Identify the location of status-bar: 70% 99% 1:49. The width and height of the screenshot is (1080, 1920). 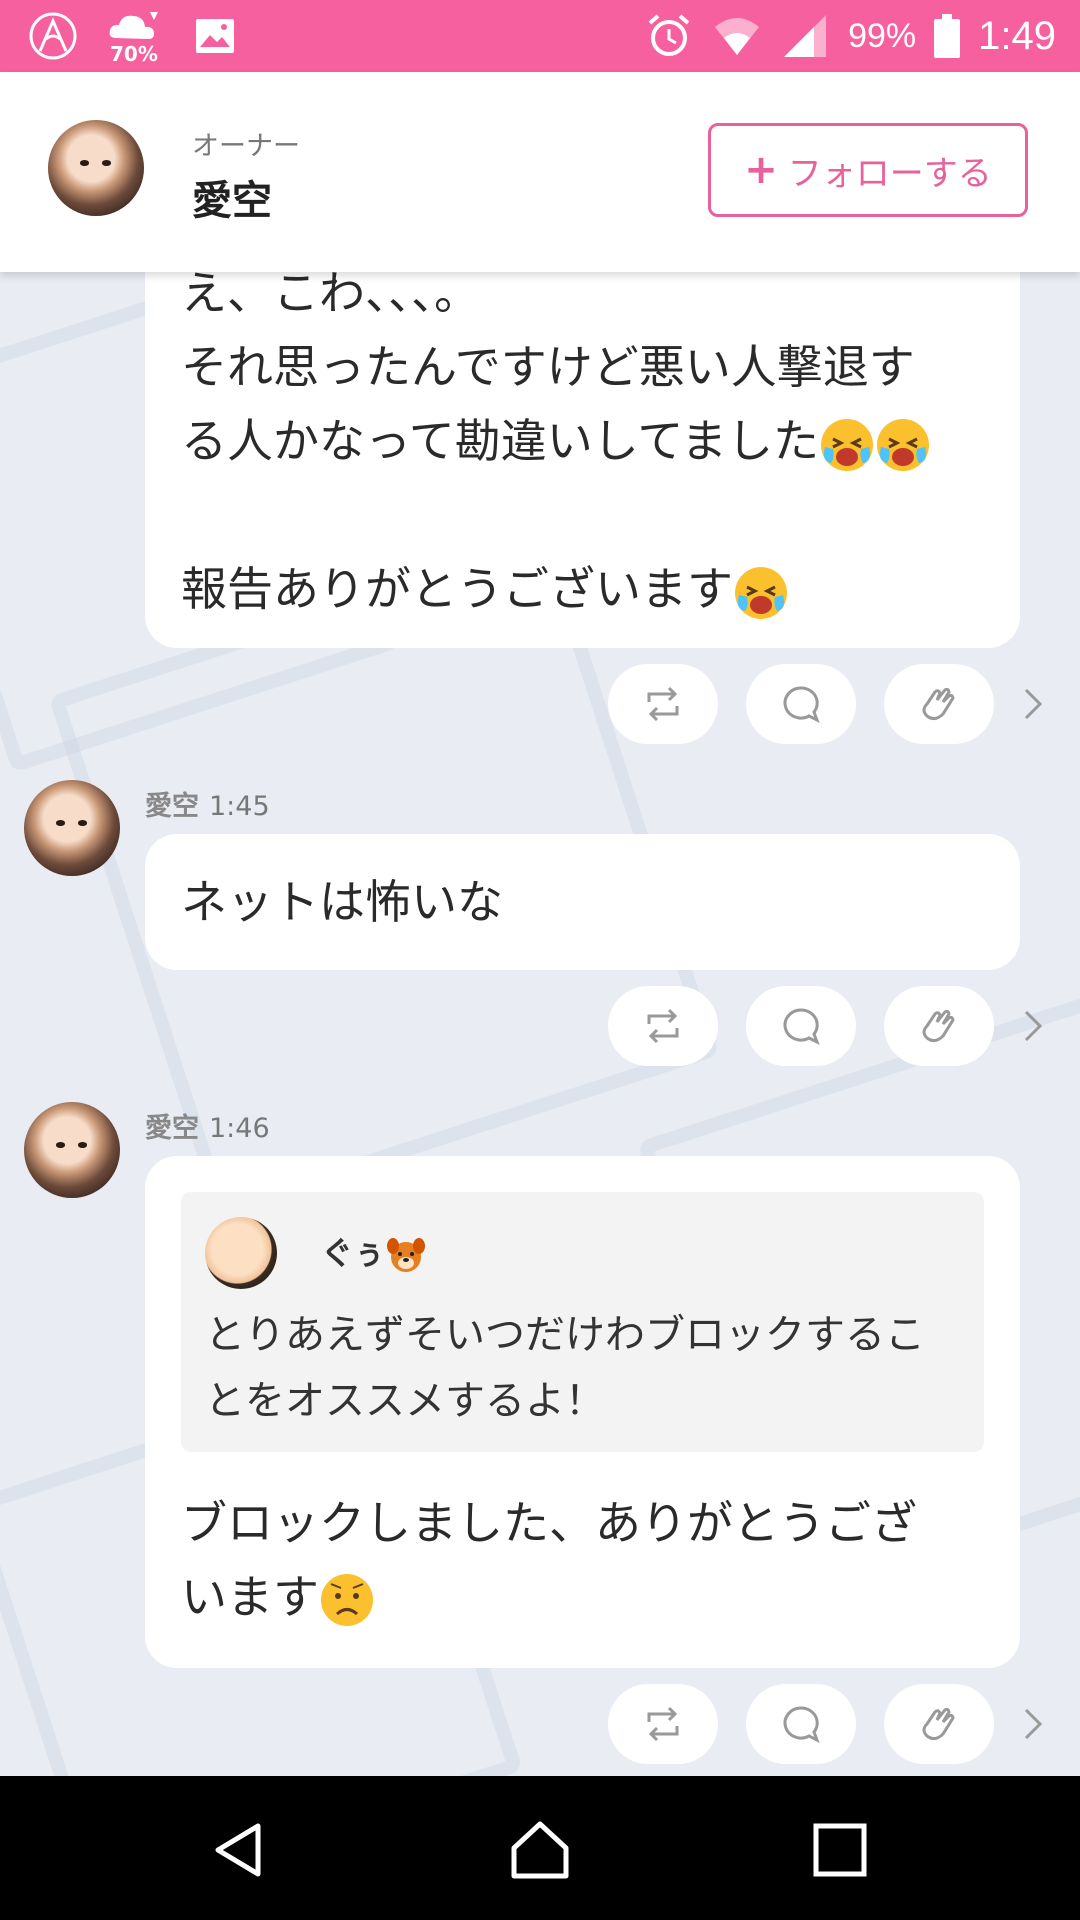
(540, 36).